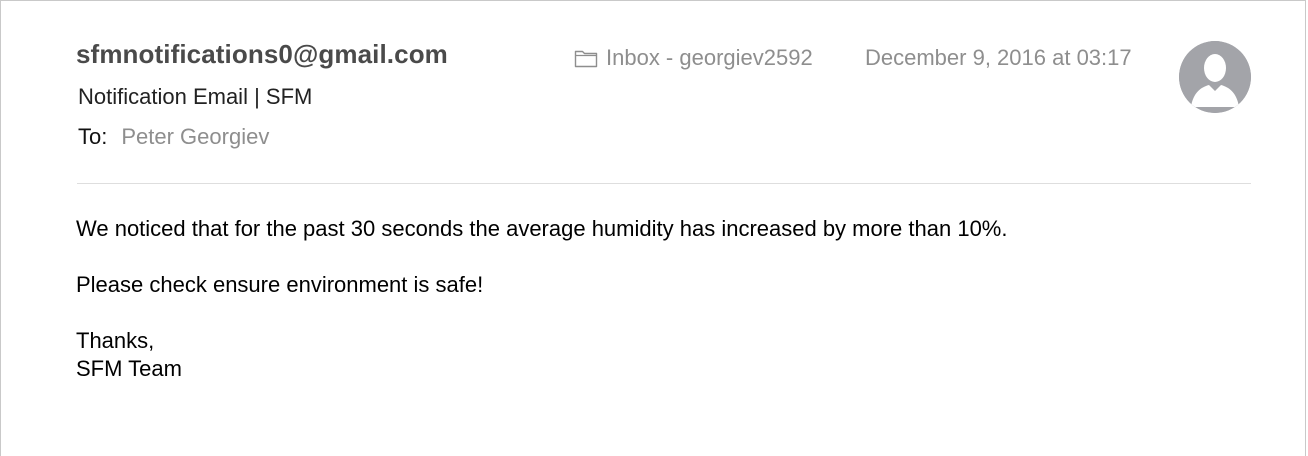 The image size is (1308, 456). I want to click on folder-icon, so click(586, 58).